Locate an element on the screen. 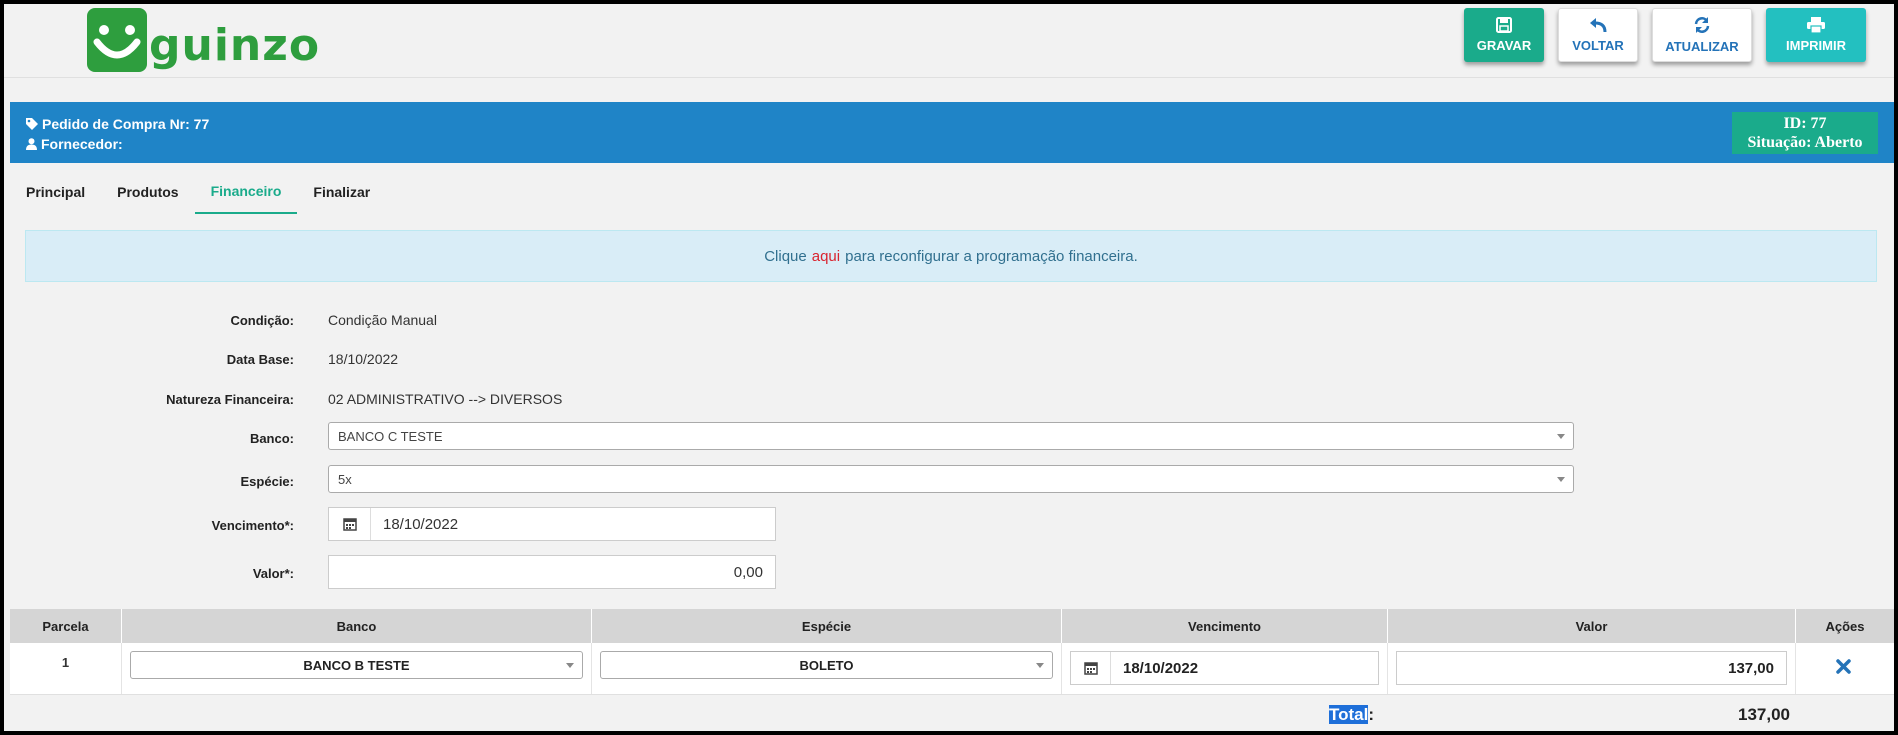  logo-text: guinzo is located at coordinates (235, 45).